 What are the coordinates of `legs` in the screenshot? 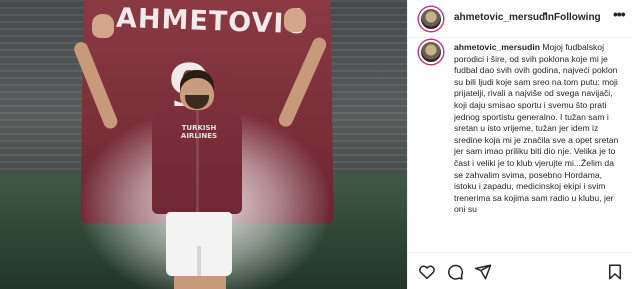 It's located at (200, 282).